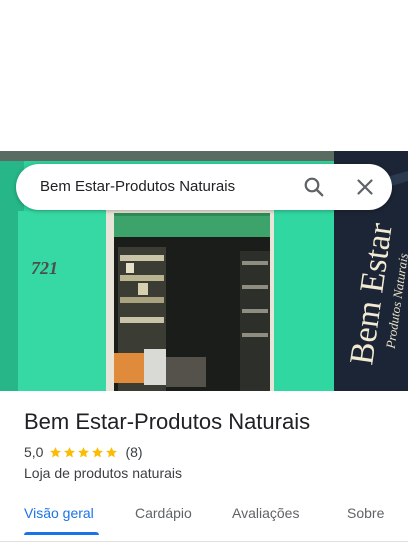  I want to click on tab-overview: Visão geral, so click(59, 513).